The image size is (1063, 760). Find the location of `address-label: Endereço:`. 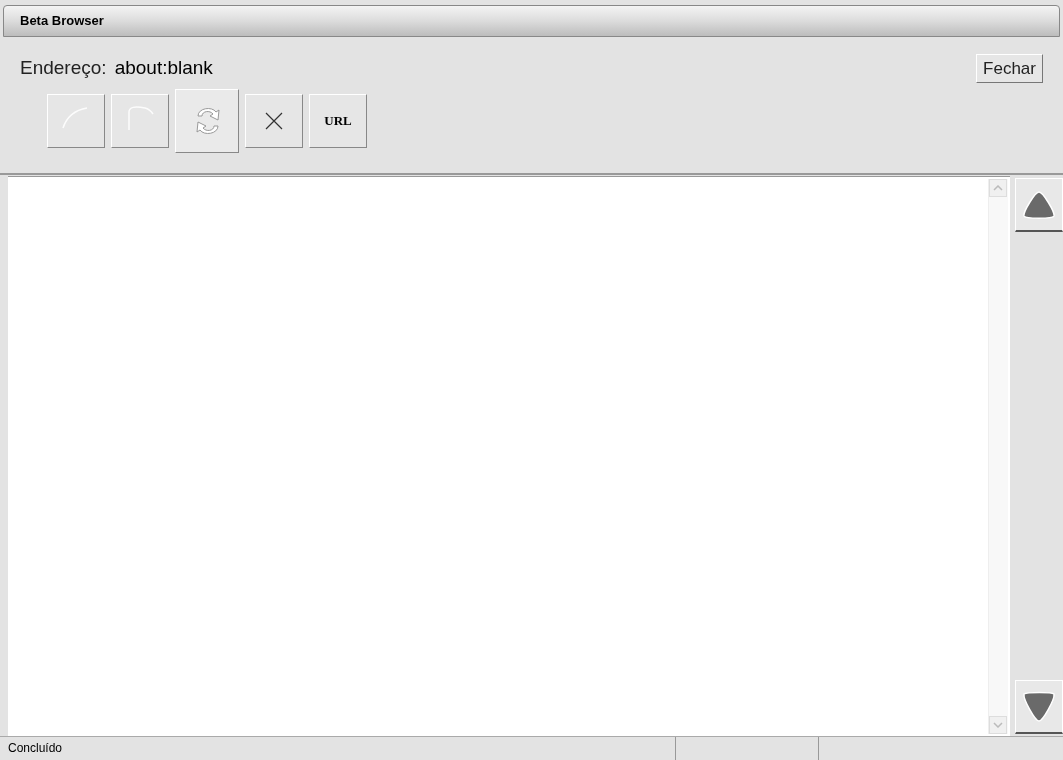

address-label: Endereço: is located at coordinates (63, 68).